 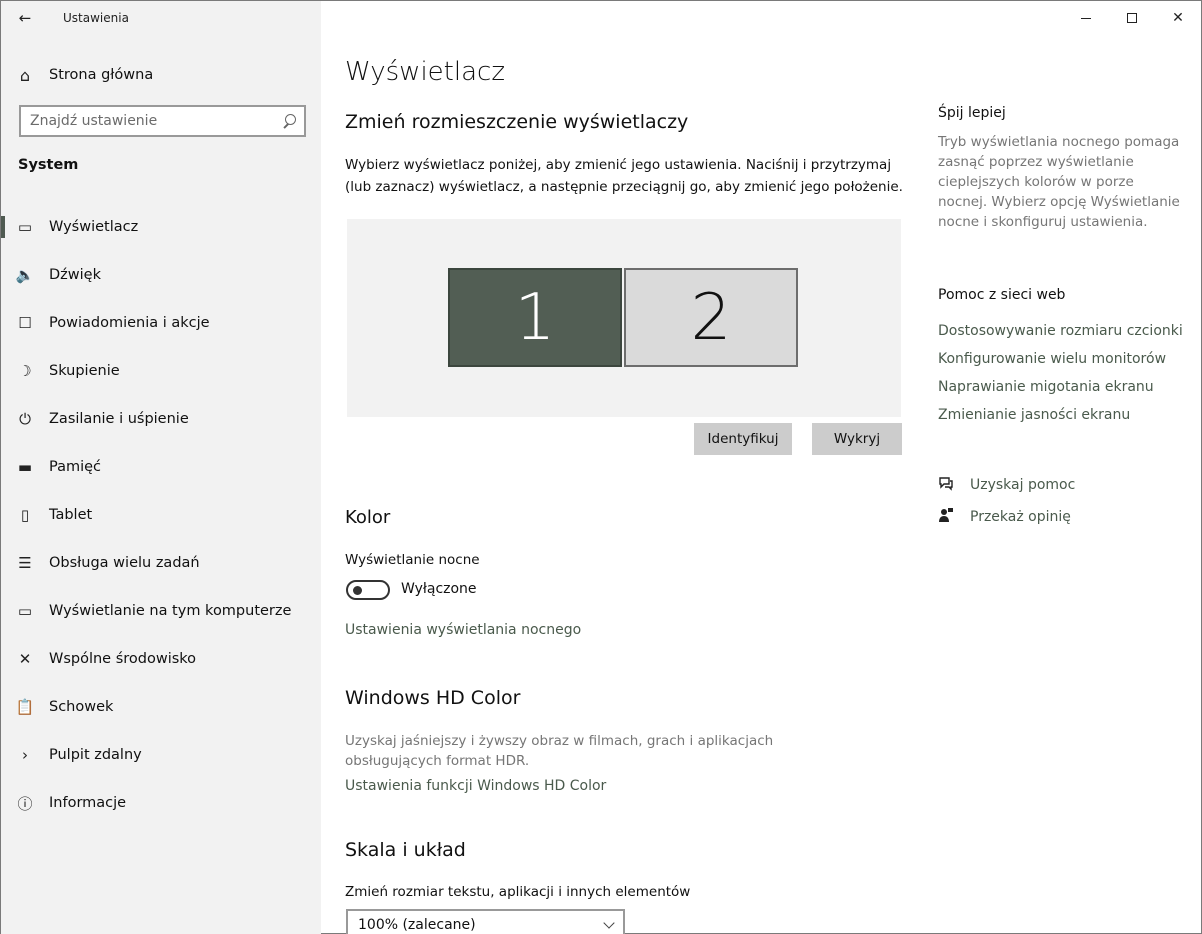 I want to click on remote-desktop-icon: ›, so click(x=25, y=755).